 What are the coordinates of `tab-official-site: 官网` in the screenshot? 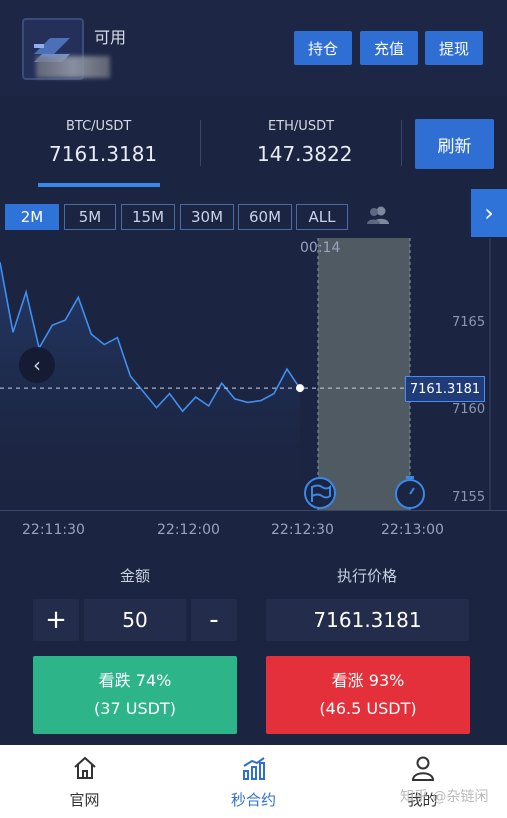 It's located at (84, 781).